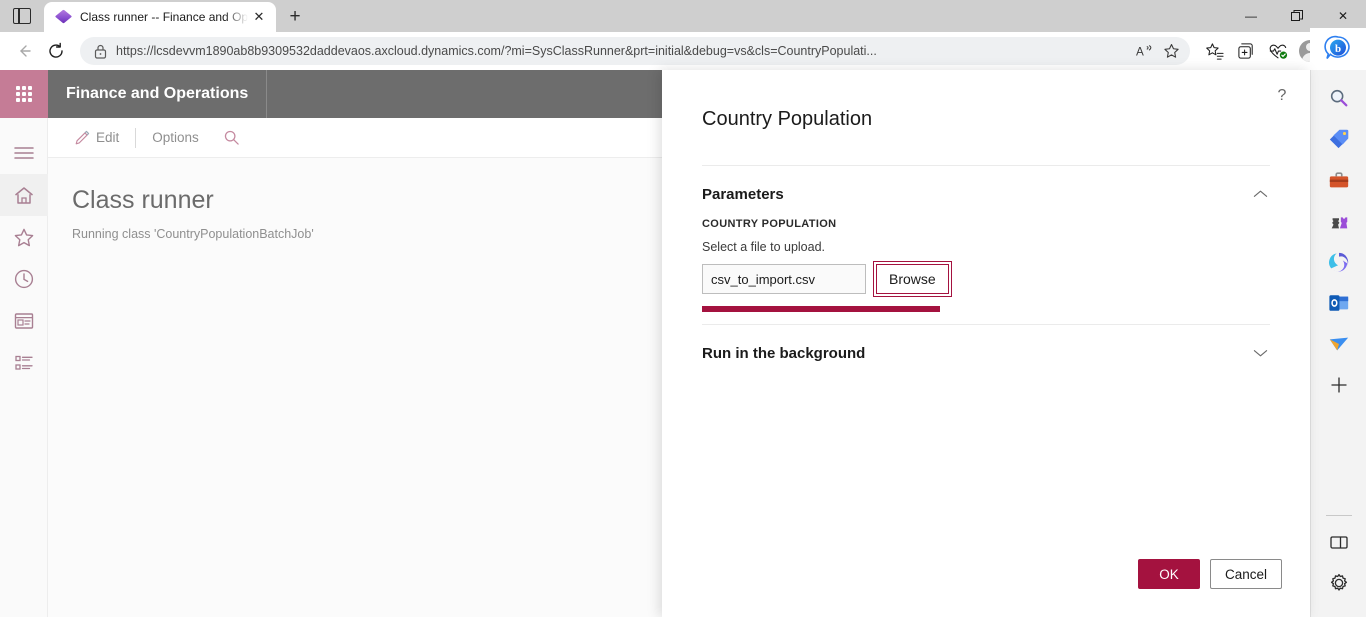  I want to click on star-icon, so click(24, 237).